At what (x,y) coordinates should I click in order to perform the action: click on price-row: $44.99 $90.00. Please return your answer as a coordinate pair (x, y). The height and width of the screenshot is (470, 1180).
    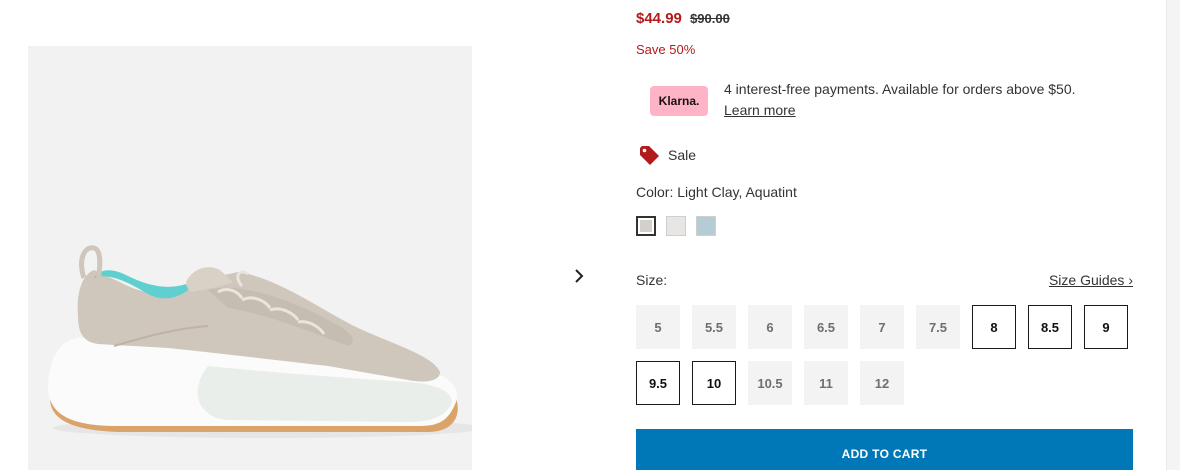
    Looking at the image, I should click on (683, 18).